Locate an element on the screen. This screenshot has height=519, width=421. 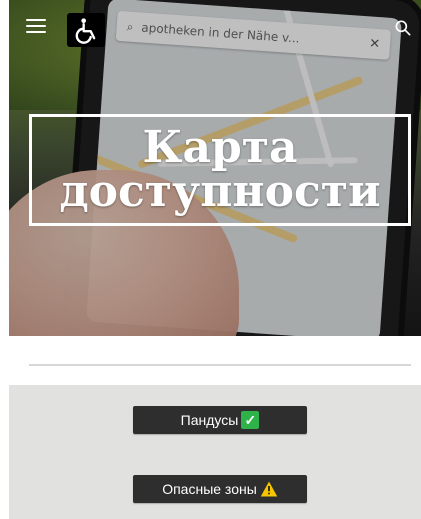
danger-zones-button: Опасные зоны is located at coordinates (220, 489).